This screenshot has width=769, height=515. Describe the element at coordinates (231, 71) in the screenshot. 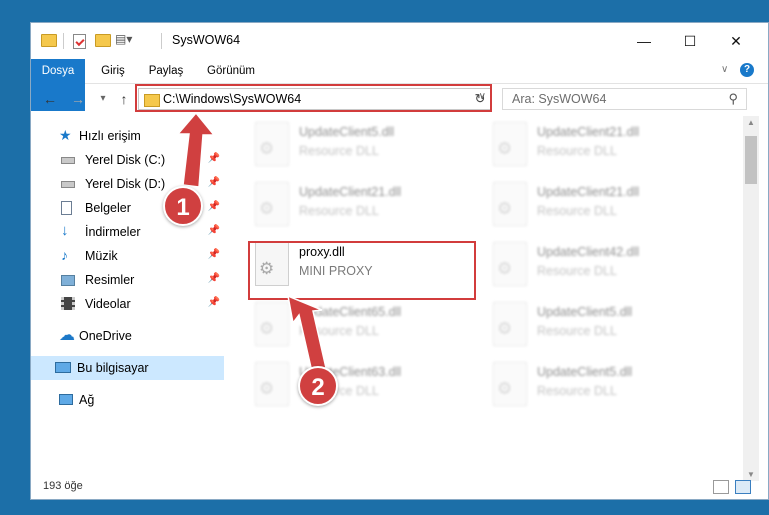

I see `tab-view: Görünüm` at that location.